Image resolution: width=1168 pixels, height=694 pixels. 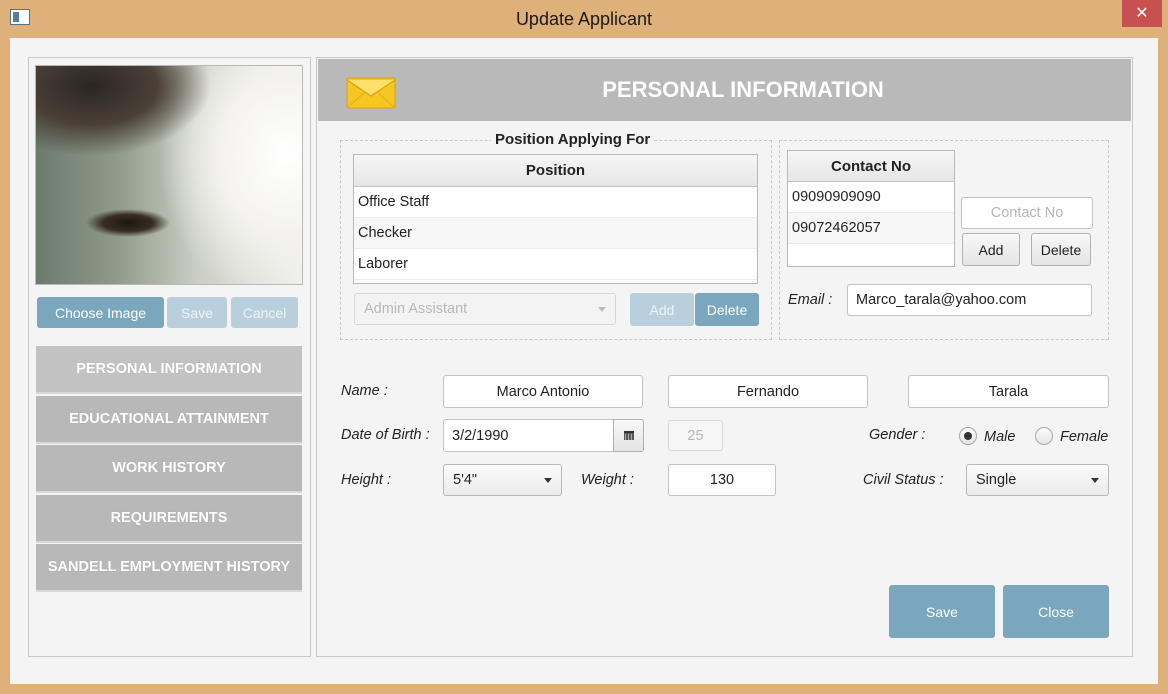 I want to click on table-row: 09072462057, so click(x=871, y=228).